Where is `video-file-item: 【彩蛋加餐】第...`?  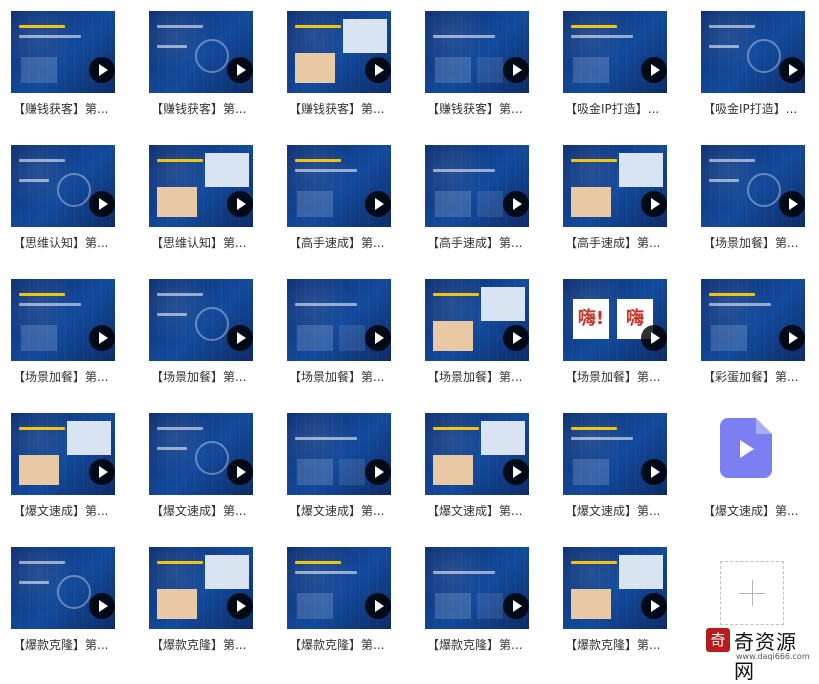
video-file-item: 【彩蛋加餐】第... is located at coordinates (753, 329).